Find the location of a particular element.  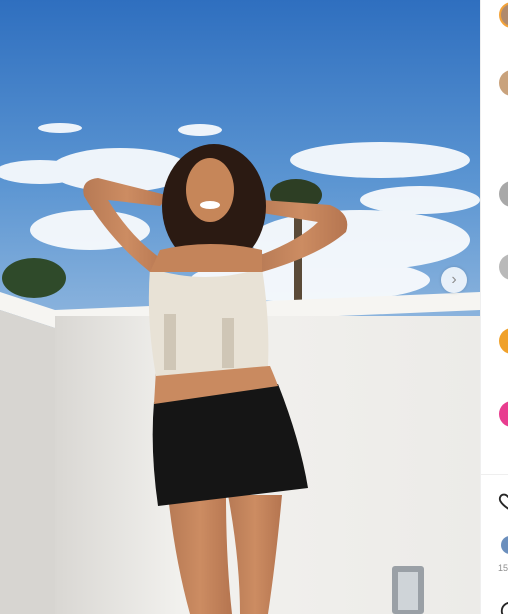

chevron-right-icon: › is located at coordinates (454, 279).